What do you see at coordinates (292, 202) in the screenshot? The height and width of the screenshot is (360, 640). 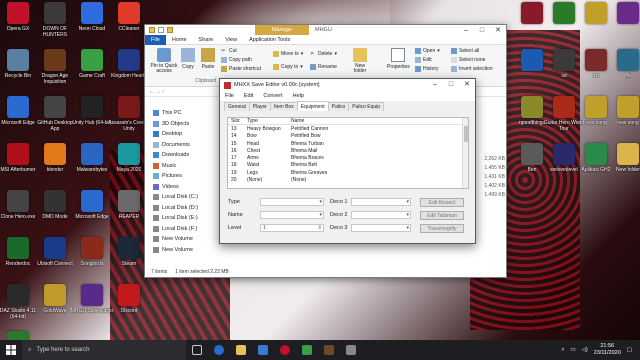 I see `type-select: ▾` at bounding box center [292, 202].